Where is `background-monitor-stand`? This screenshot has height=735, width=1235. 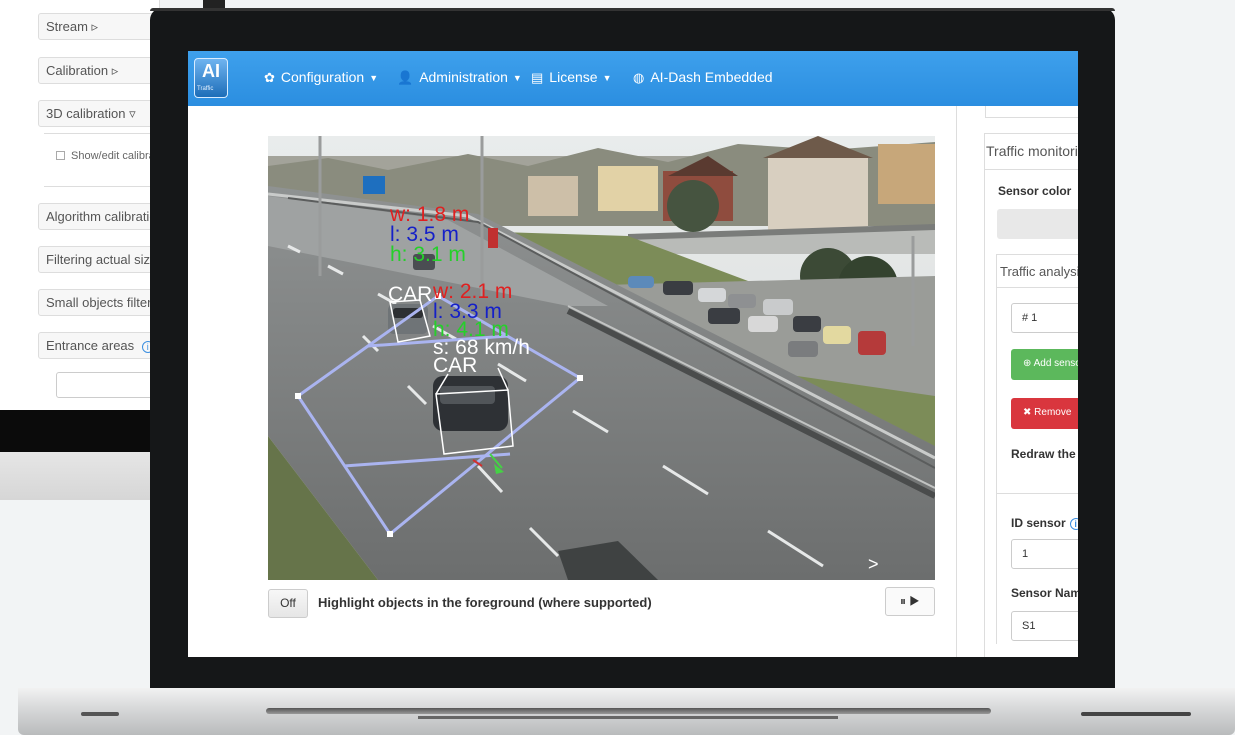
background-monitor-stand is located at coordinates (80, 476).